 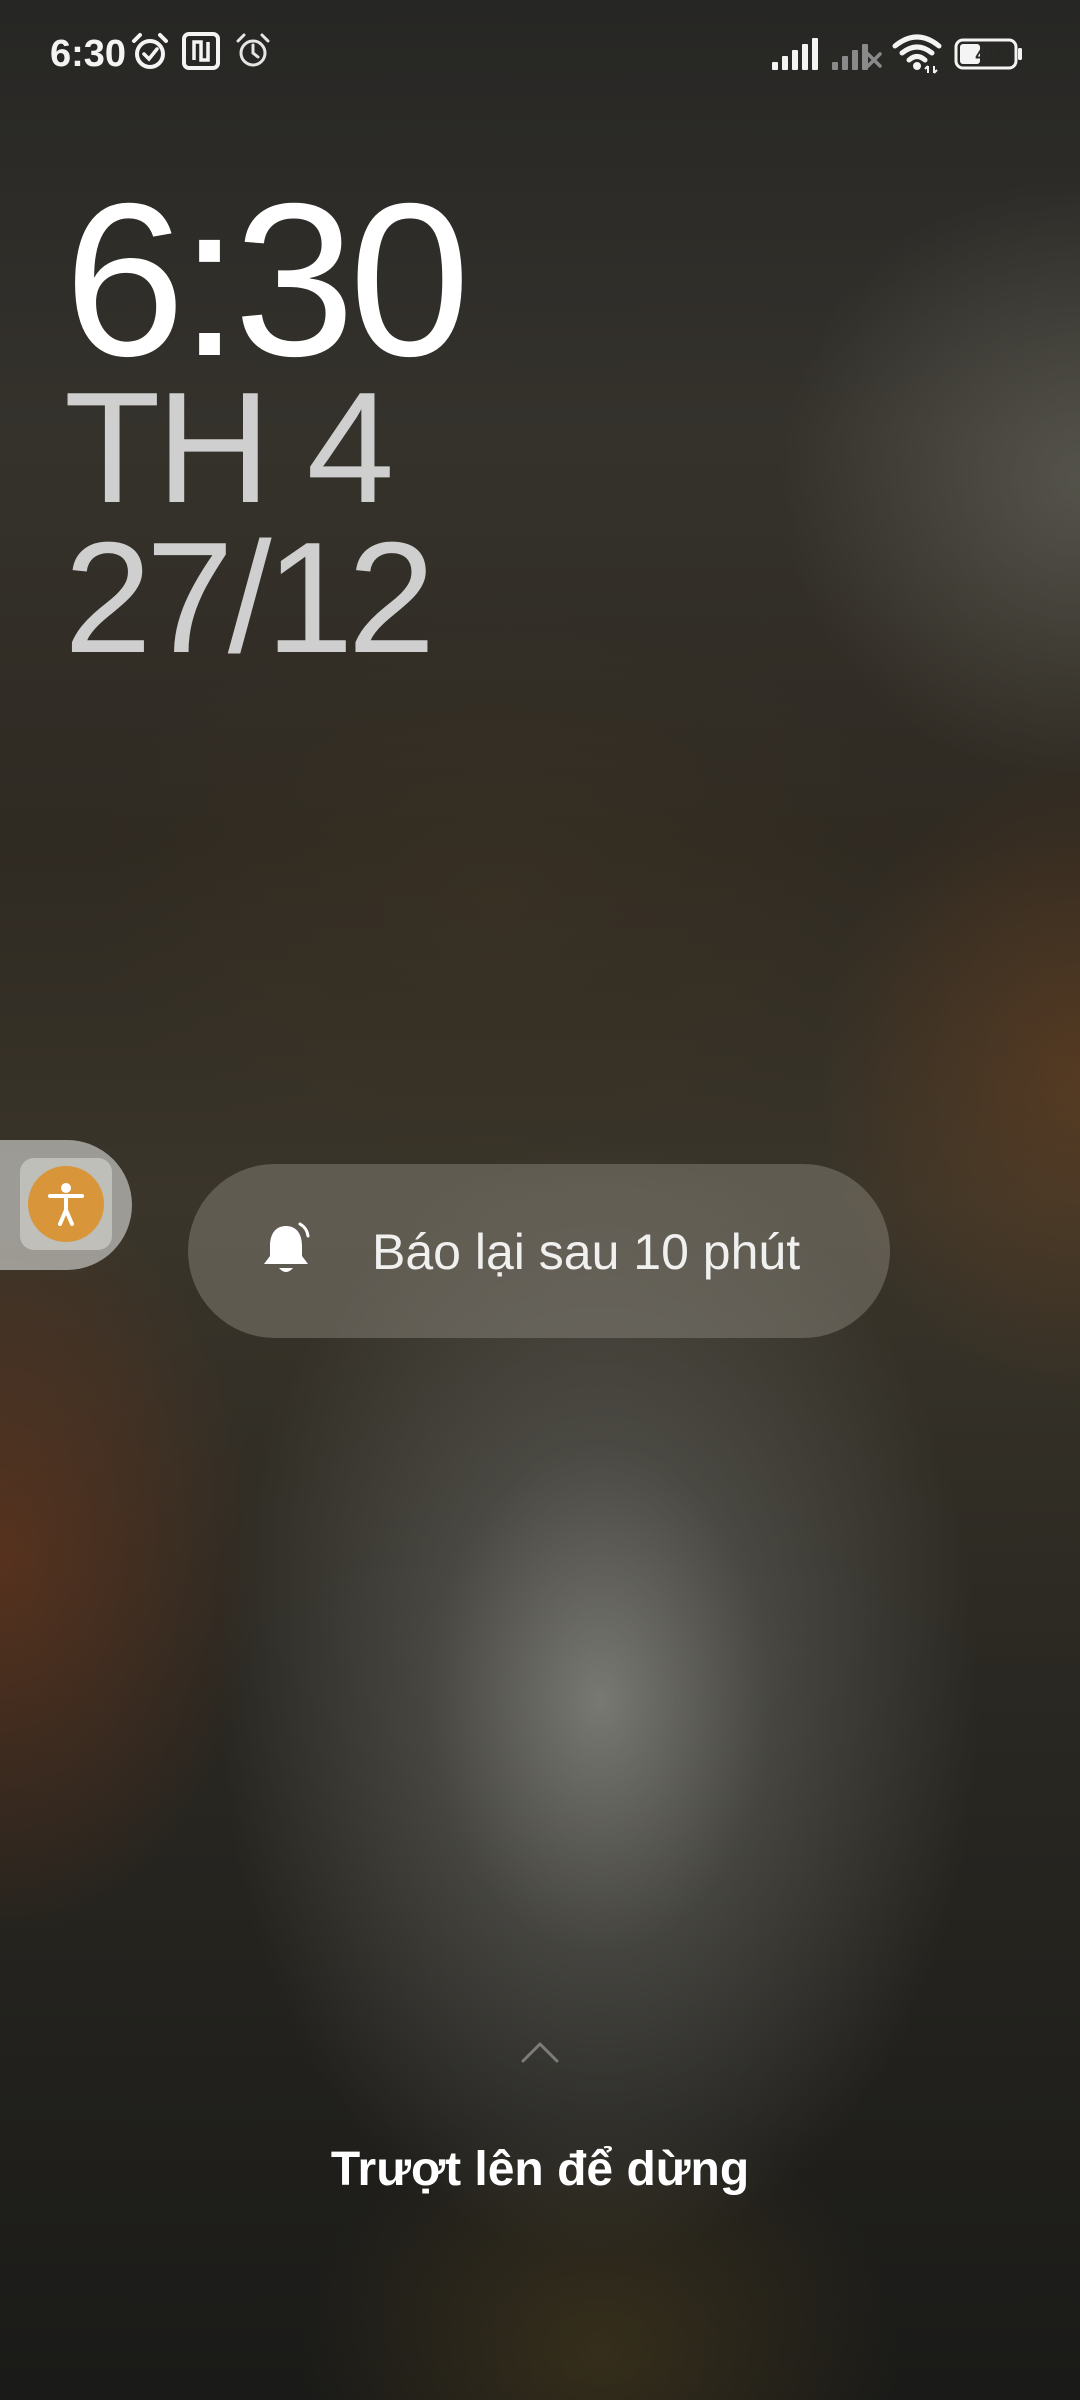 I want to click on alarm-clock-icon, so click(x=150, y=52).